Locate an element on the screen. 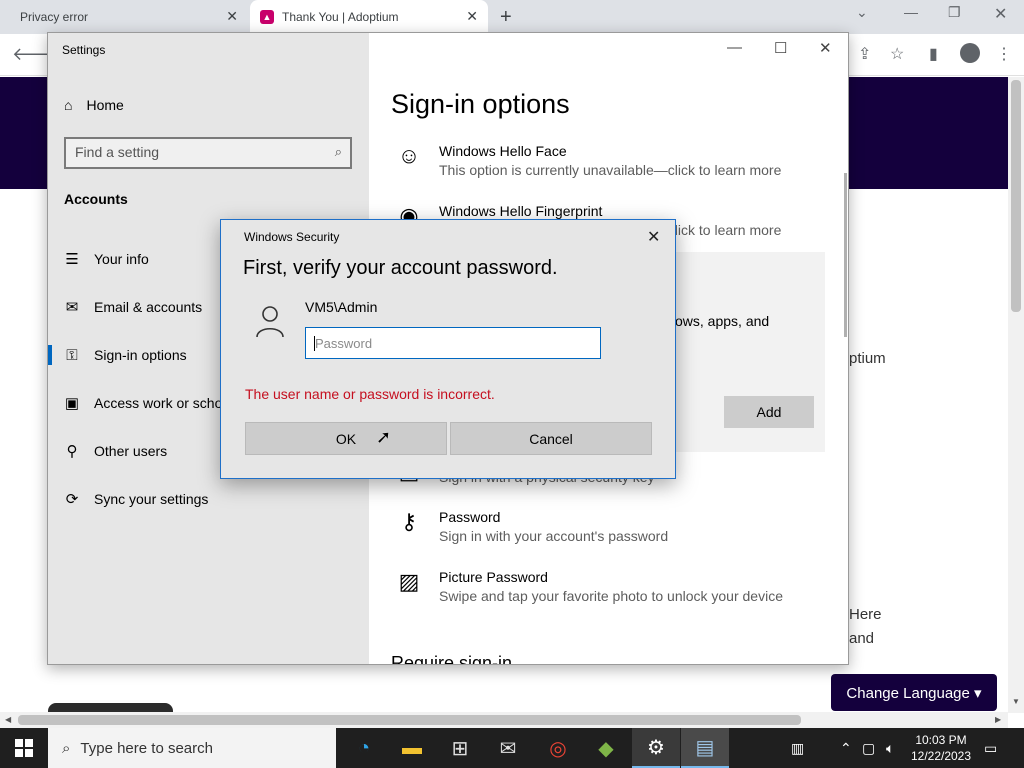 The height and width of the screenshot is (768, 1024). adoptium-favicon-icon: ▲ is located at coordinates (267, 17).